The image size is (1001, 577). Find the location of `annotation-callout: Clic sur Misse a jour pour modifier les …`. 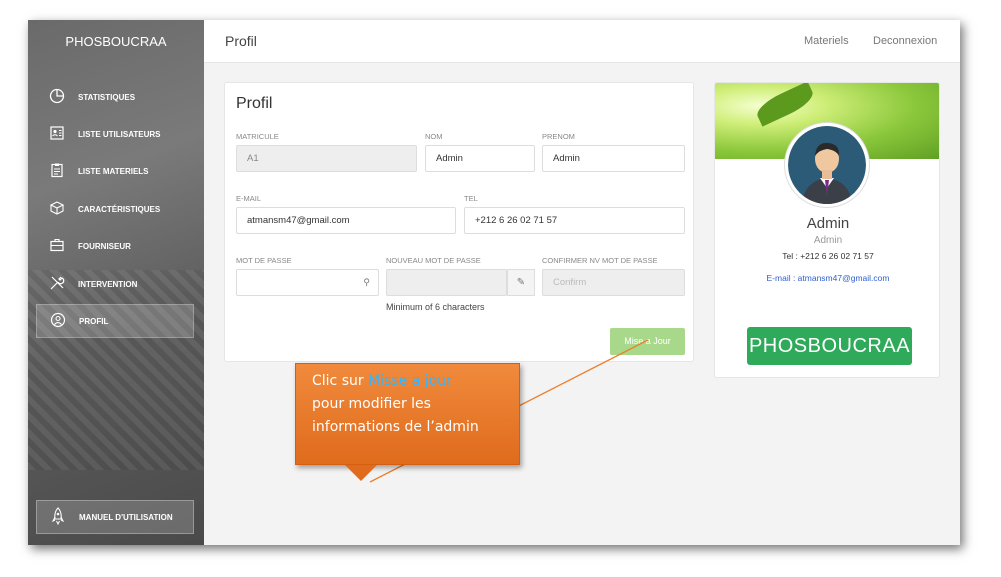

annotation-callout: Clic sur Misse a jour pour modifier les … is located at coordinates (407, 414).